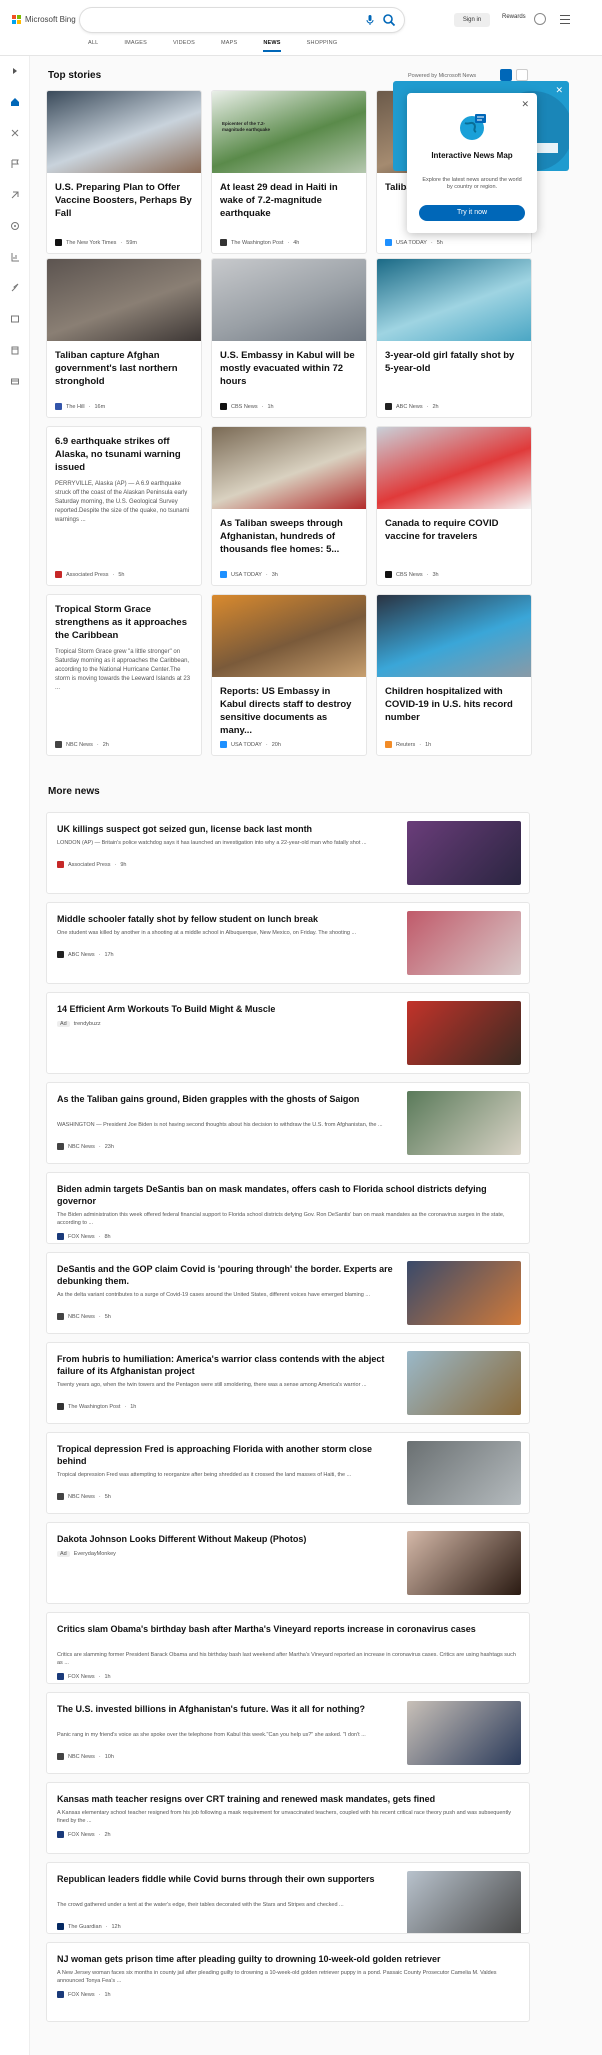 The width and height of the screenshot is (602, 2055). What do you see at coordinates (472, 213) in the screenshot?
I see `try-it-now-button: Try it now` at bounding box center [472, 213].